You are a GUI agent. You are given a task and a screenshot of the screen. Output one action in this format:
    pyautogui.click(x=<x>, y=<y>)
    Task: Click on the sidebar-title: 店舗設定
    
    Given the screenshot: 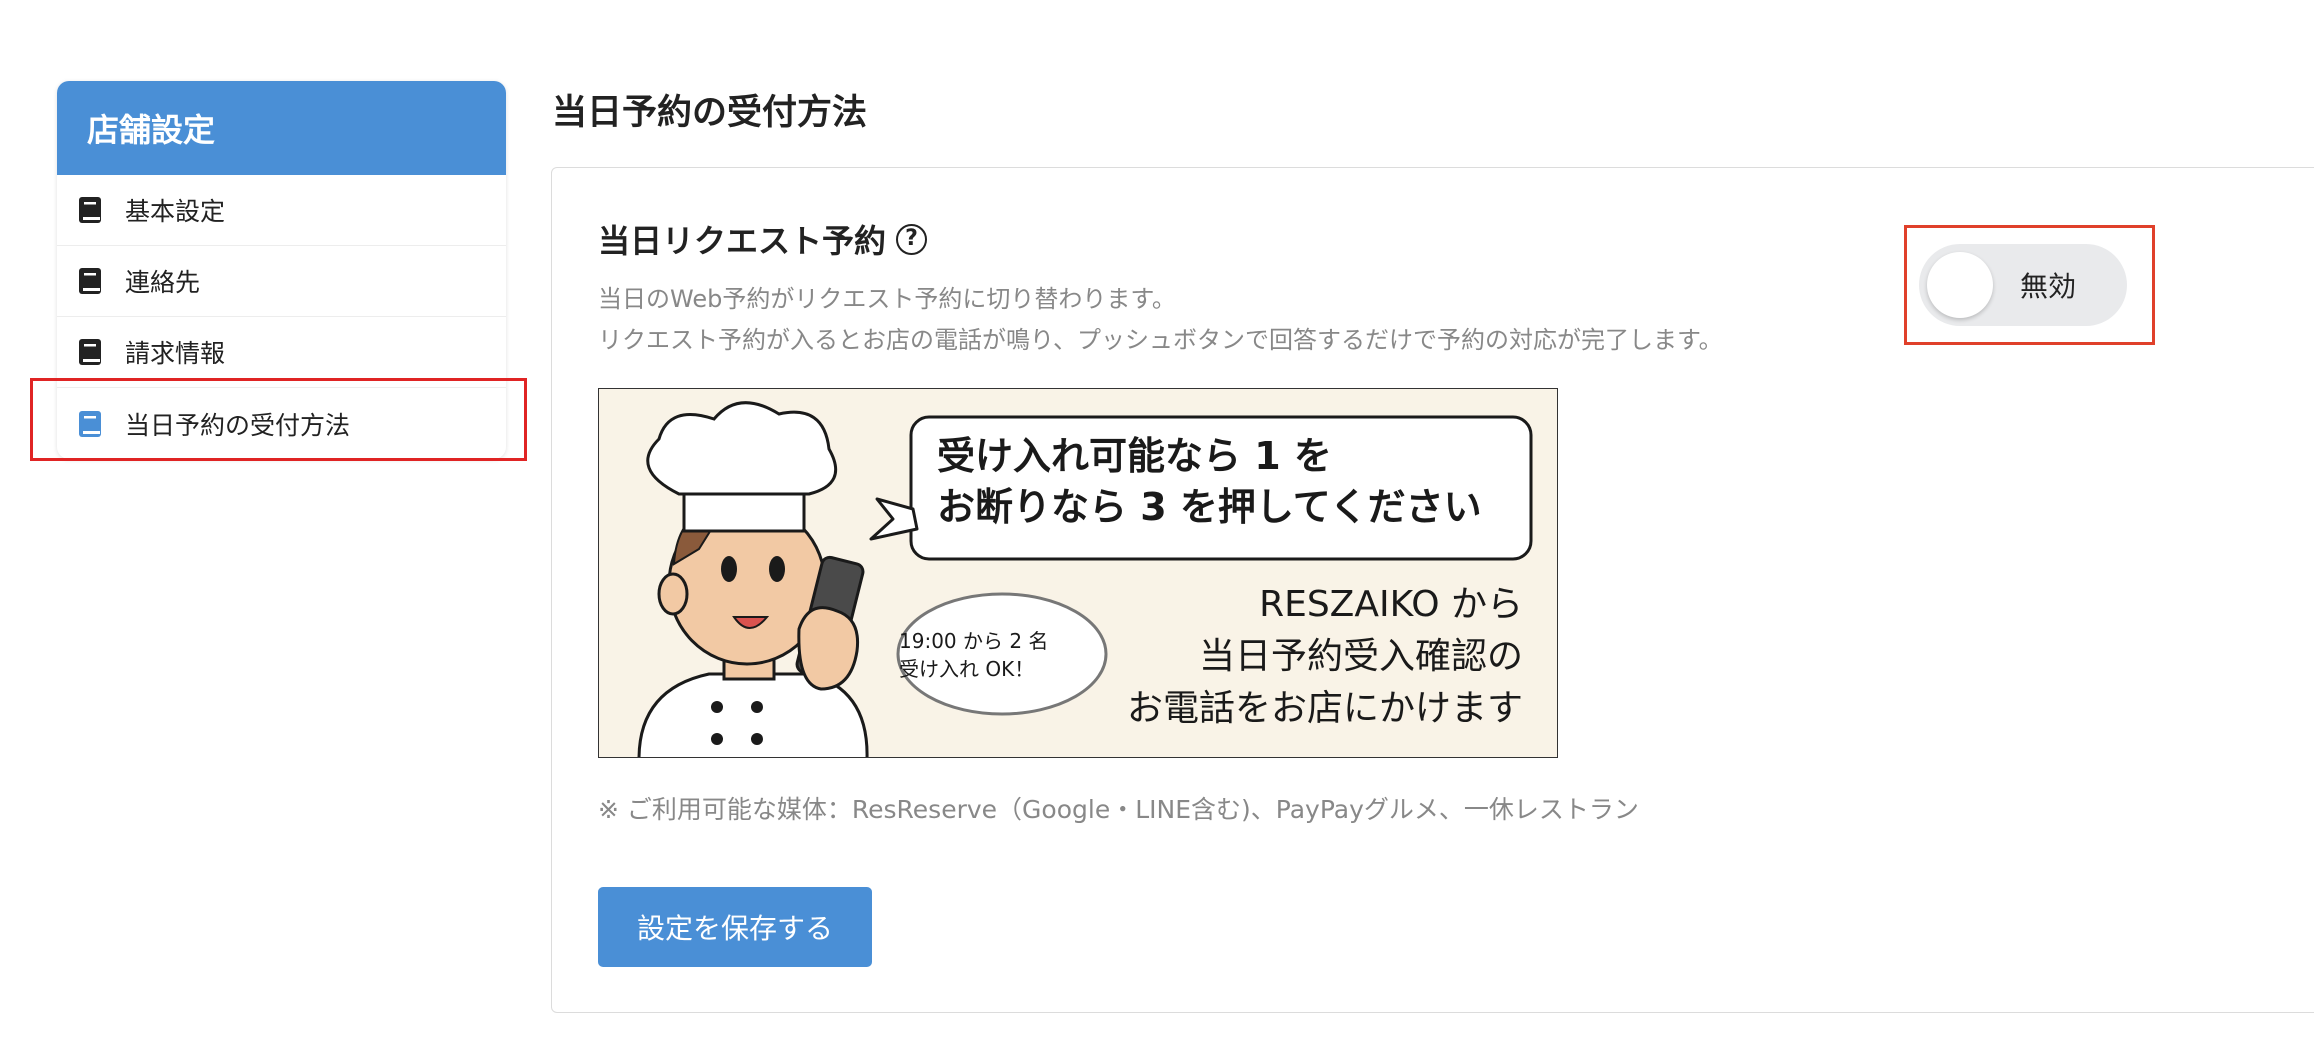 What is the action you would take?
    pyautogui.click(x=281, y=128)
    